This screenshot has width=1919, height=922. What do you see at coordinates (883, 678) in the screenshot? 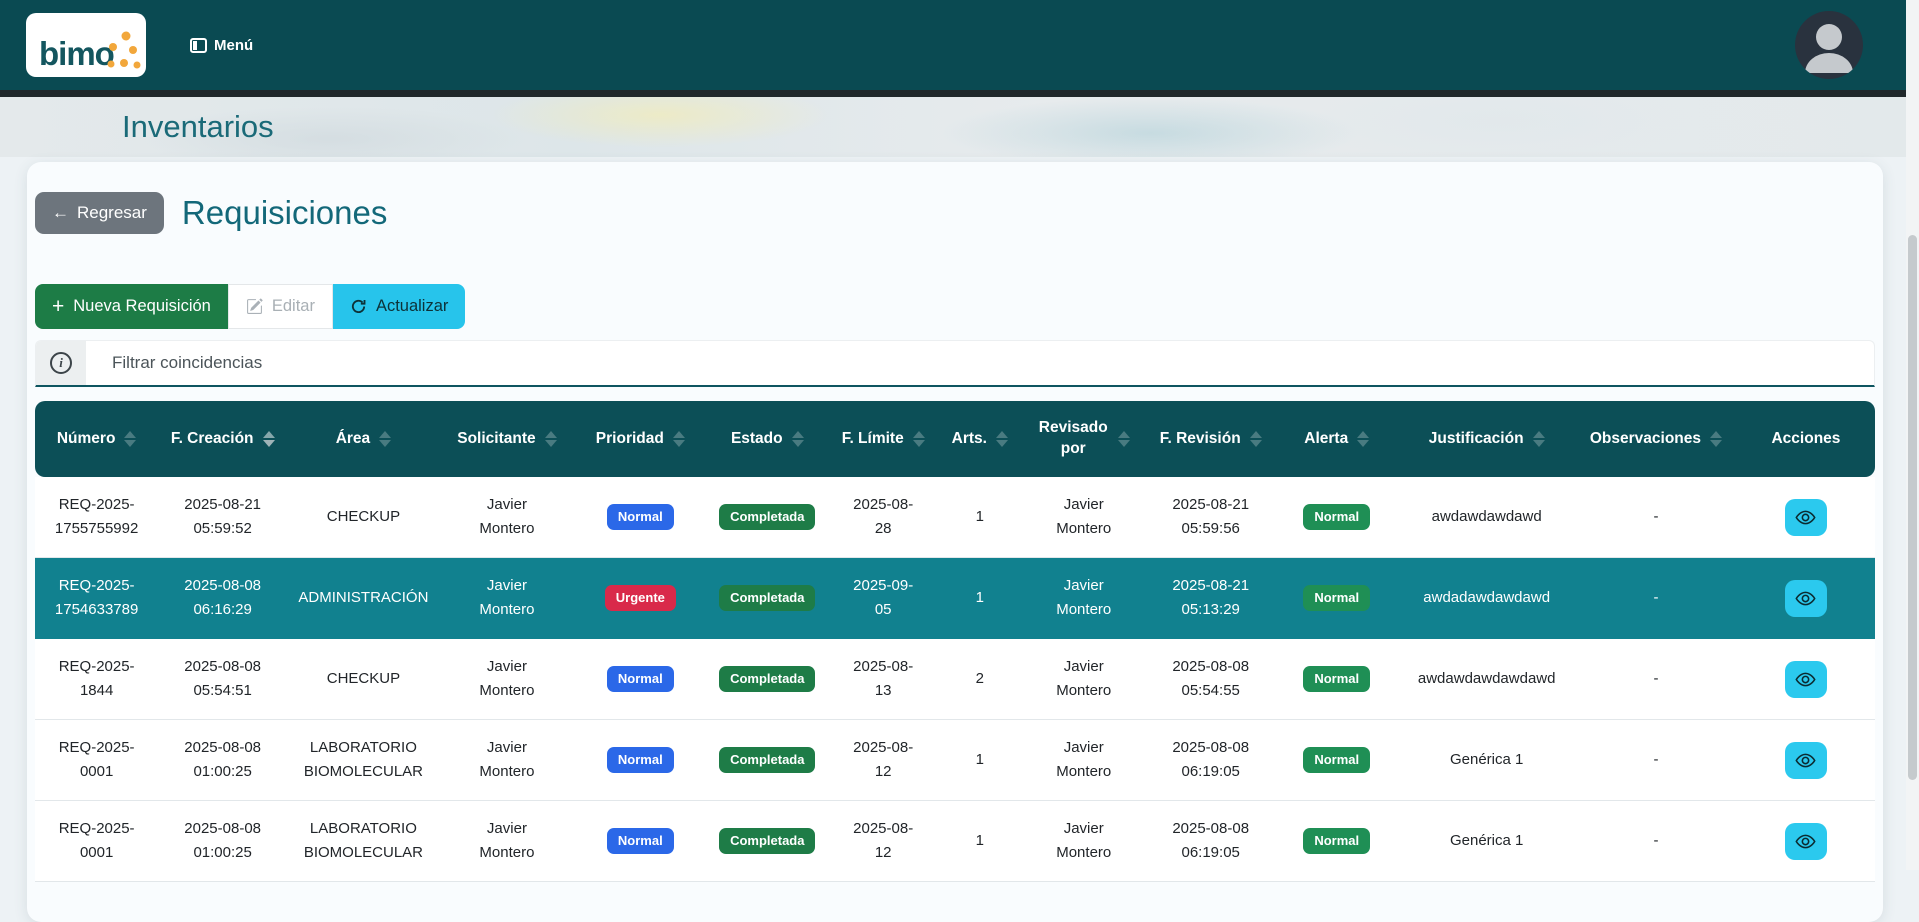
I see `cell-text: 2025-08-13` at bounding box center [883, 678].